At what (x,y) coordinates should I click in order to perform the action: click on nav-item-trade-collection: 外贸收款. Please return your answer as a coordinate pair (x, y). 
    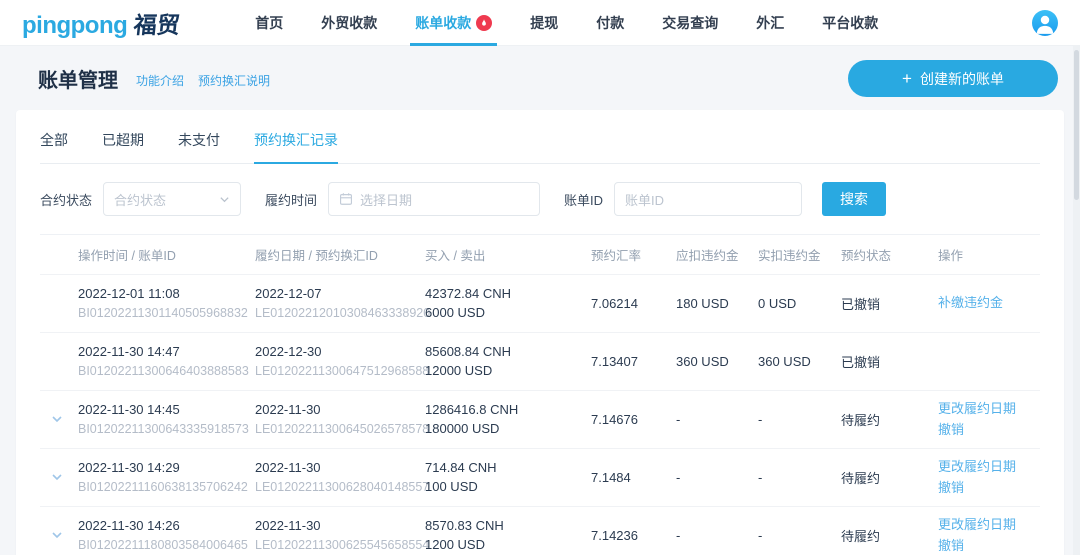
    Looking at the image, I should click on (349, 23).